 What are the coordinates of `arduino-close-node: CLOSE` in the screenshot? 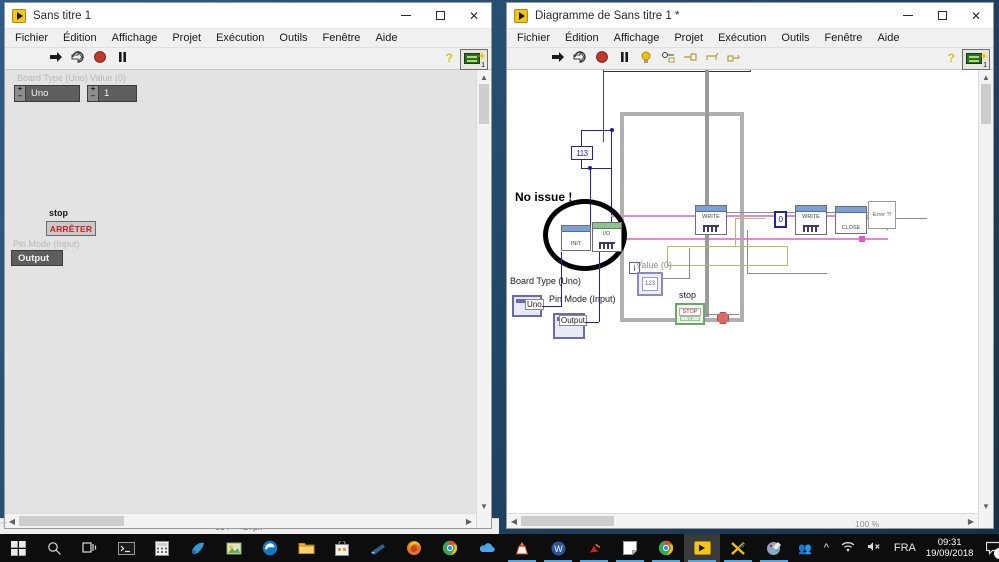 It's located at (851, 220).